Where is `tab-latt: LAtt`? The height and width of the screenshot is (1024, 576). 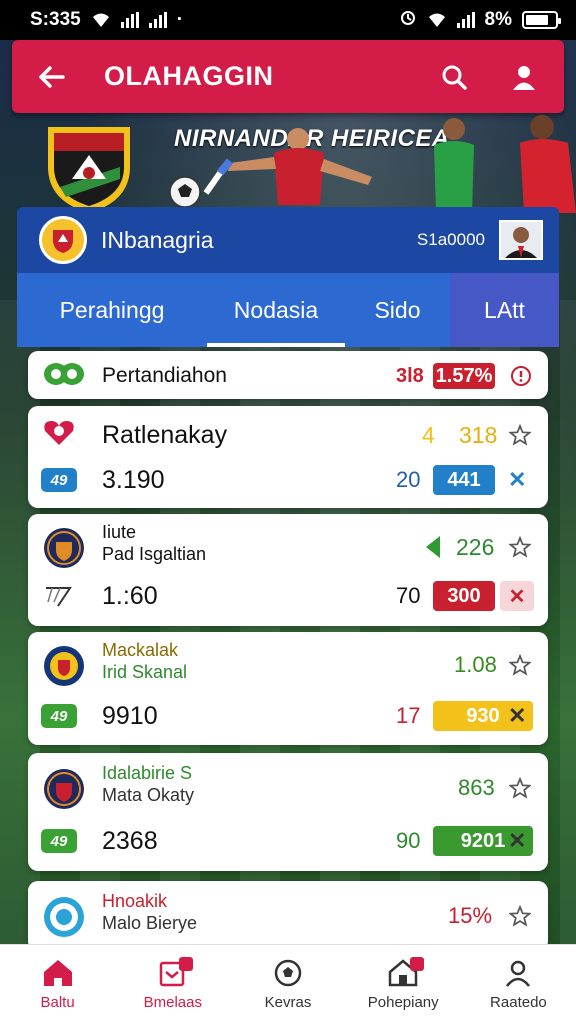
tab-latt: LAtt is located at coordinates (504, 310).